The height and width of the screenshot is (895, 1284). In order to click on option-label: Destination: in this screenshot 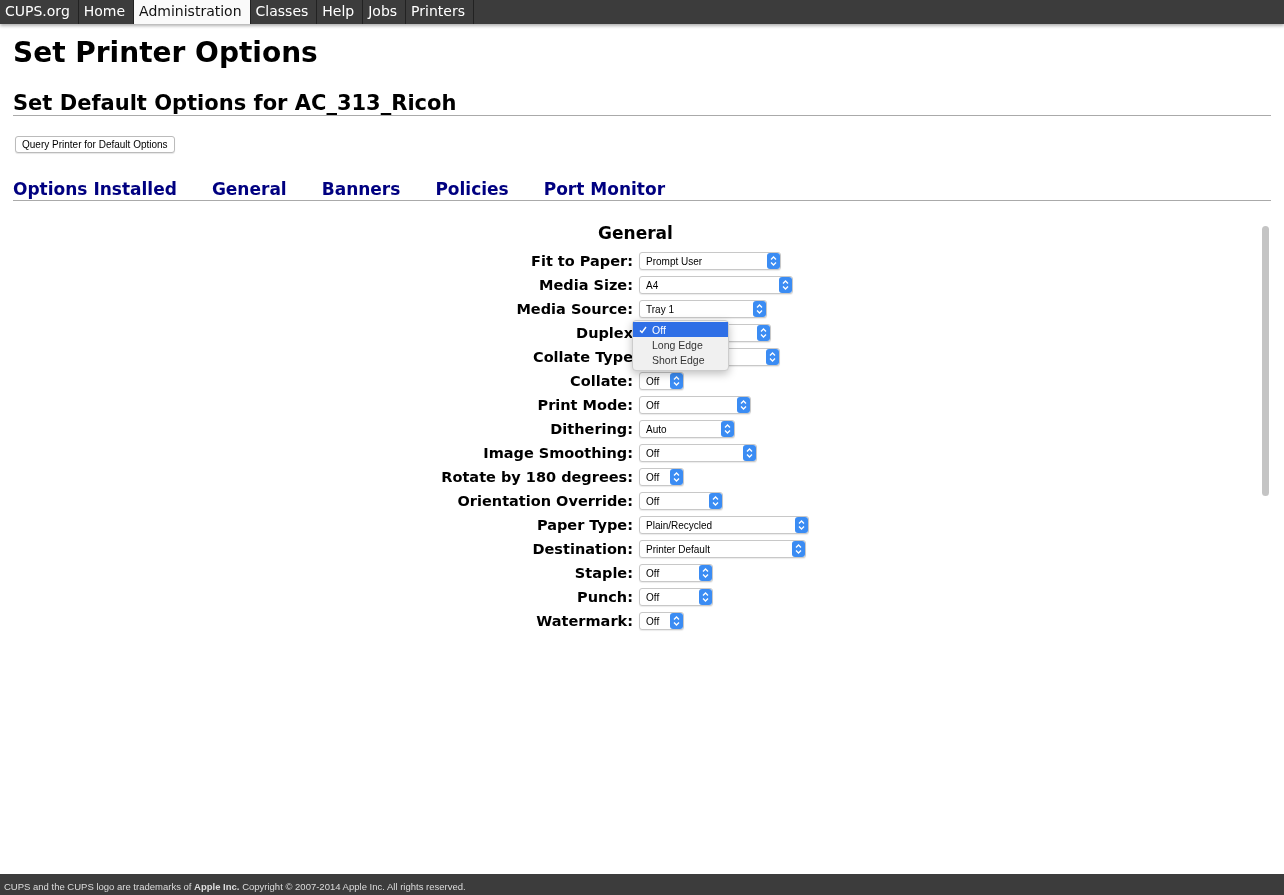, I will do `click(582, 549)`.